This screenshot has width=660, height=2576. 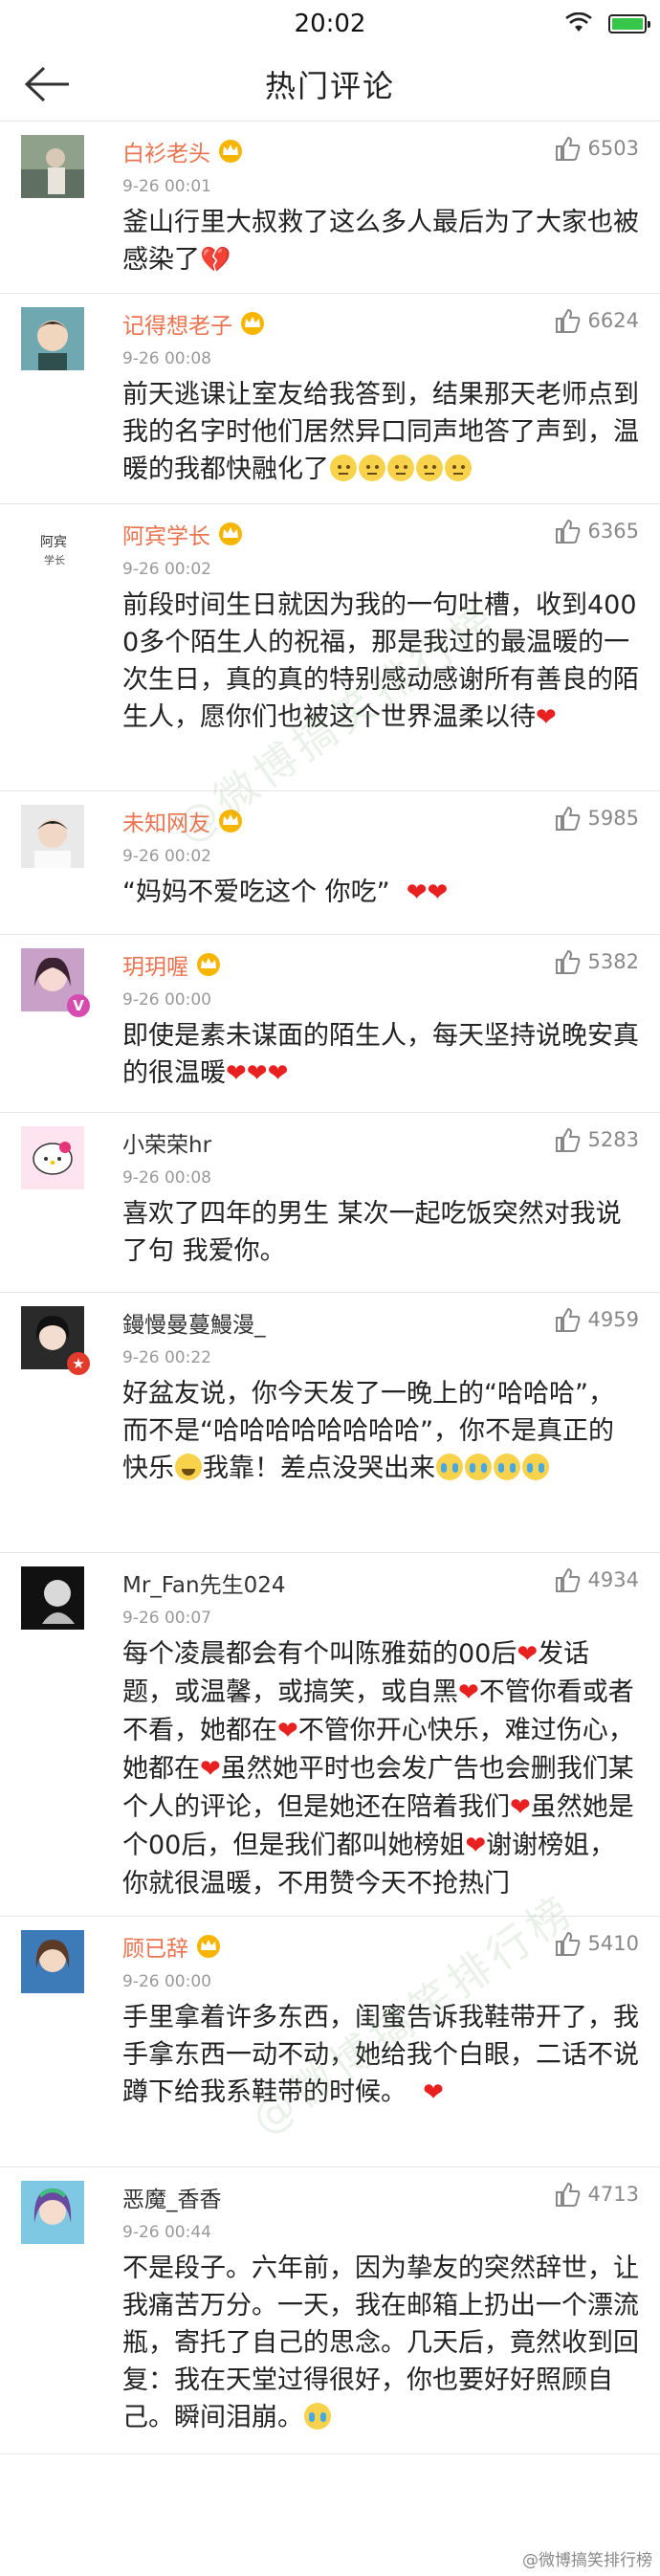 What do you see at coordinates (48, 84) in the screenshot?
I see `back-arrow-icon` at bounding box center [48, 84].